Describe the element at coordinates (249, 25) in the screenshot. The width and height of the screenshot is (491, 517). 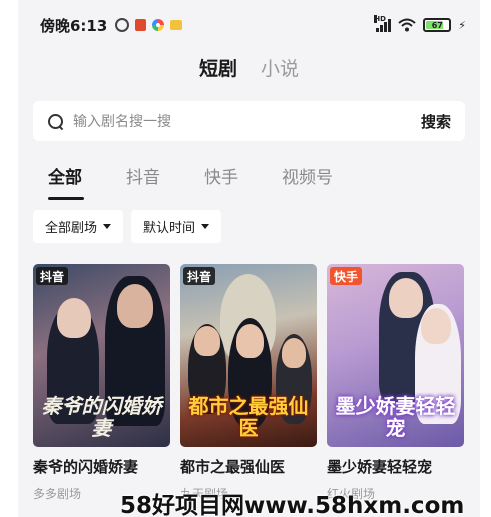
I see `status-bar: 傍晚6:13 HD 67 ⚡` at that location.